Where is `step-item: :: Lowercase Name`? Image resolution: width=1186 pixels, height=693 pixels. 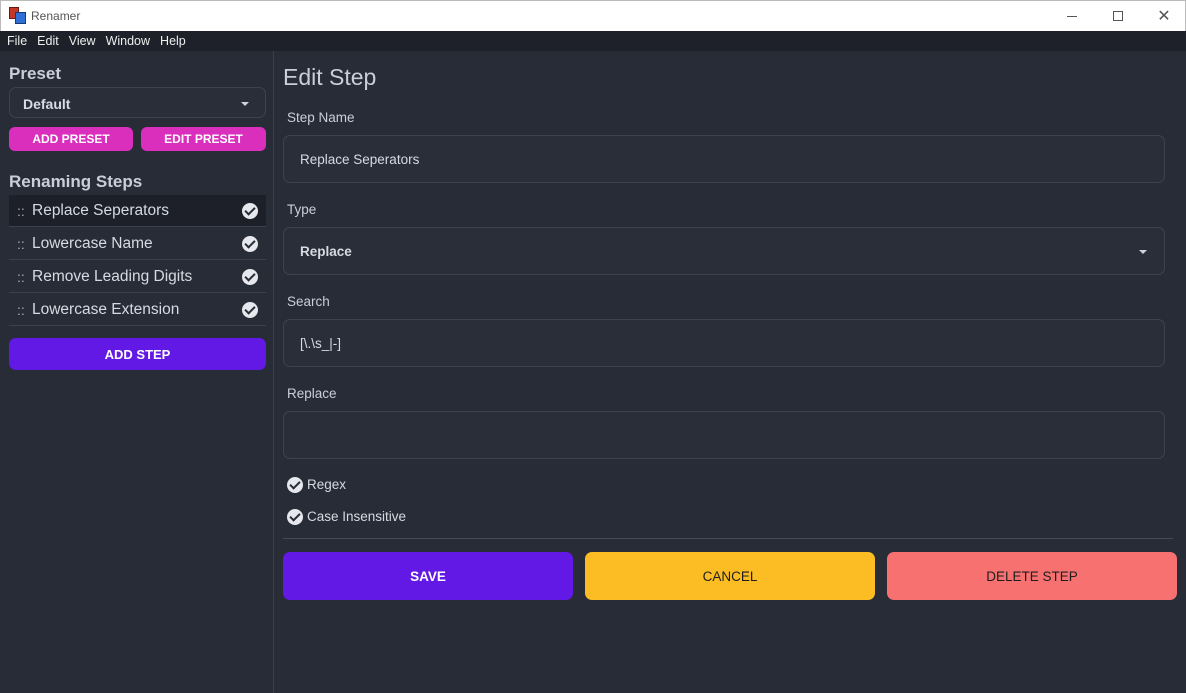
step-item: :: Lowercase Name is located at coordinates (137, 244).